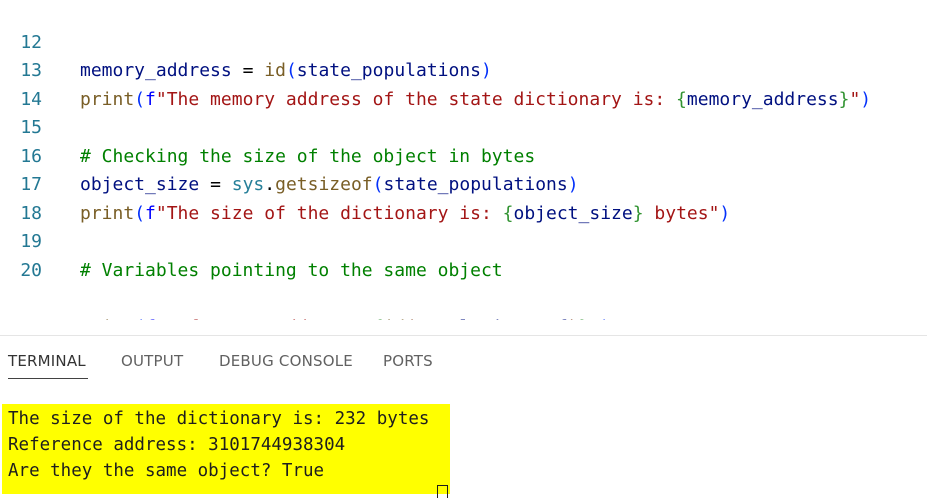  What do you see at coordinates (408, 361) in the screenshot?
I see `tab-ports: PORTS` at bounding box center [408, 361].